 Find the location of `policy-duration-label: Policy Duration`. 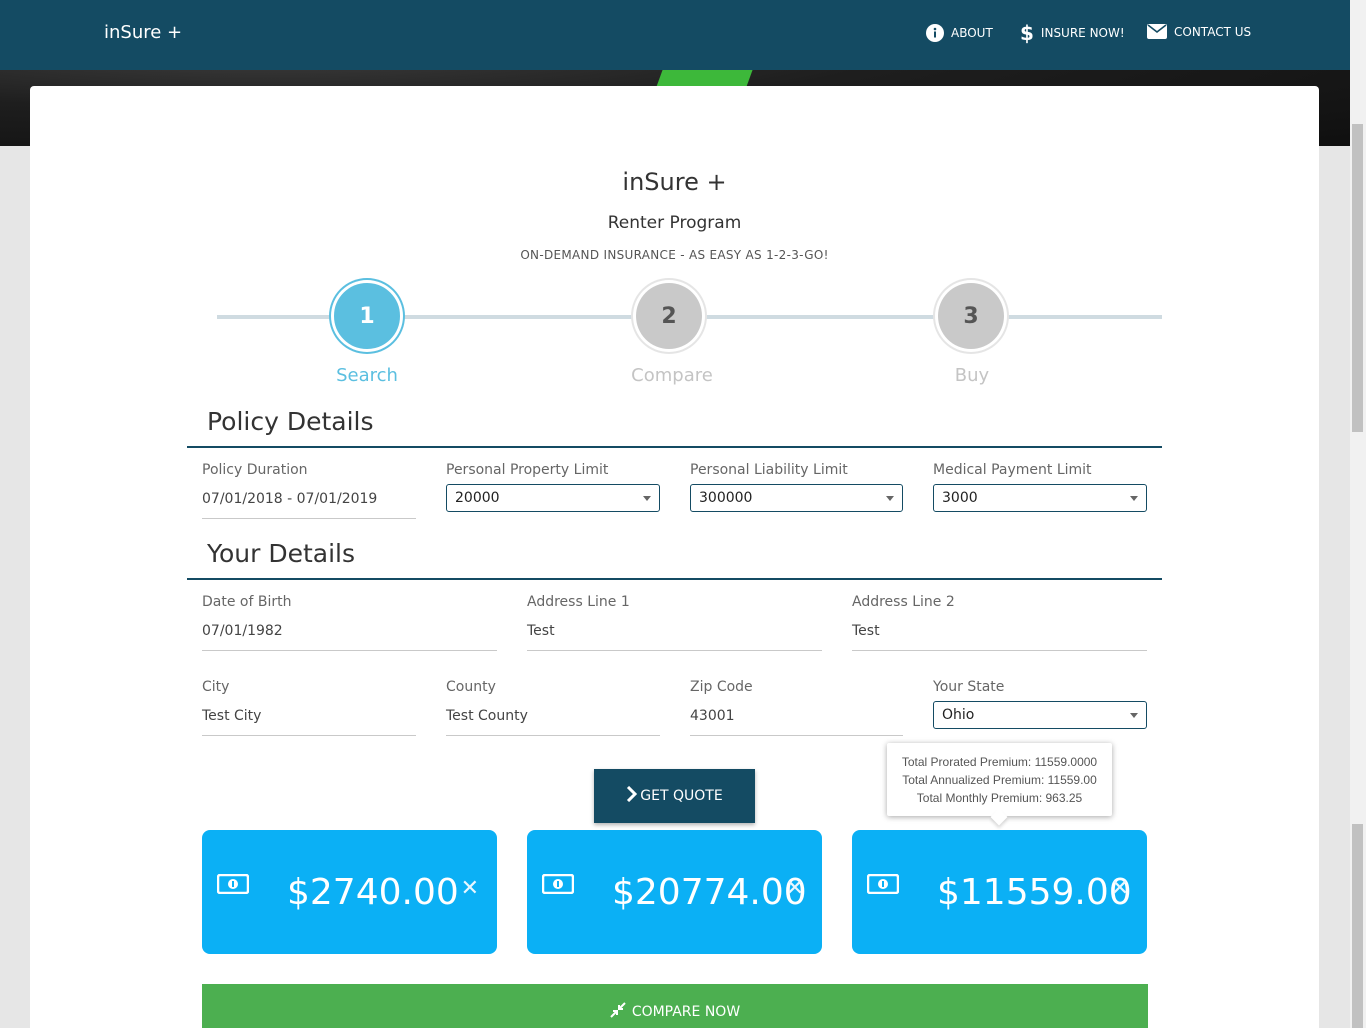

policy-duration-label: Policy Duration is located at coordinates (255, 470).